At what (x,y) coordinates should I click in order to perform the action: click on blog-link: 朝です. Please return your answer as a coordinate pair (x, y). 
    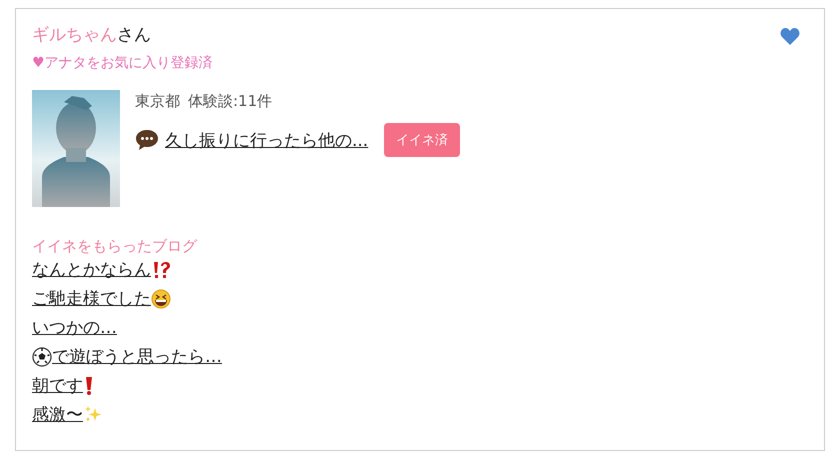
    Looking at the image, I should click on (63, 386).